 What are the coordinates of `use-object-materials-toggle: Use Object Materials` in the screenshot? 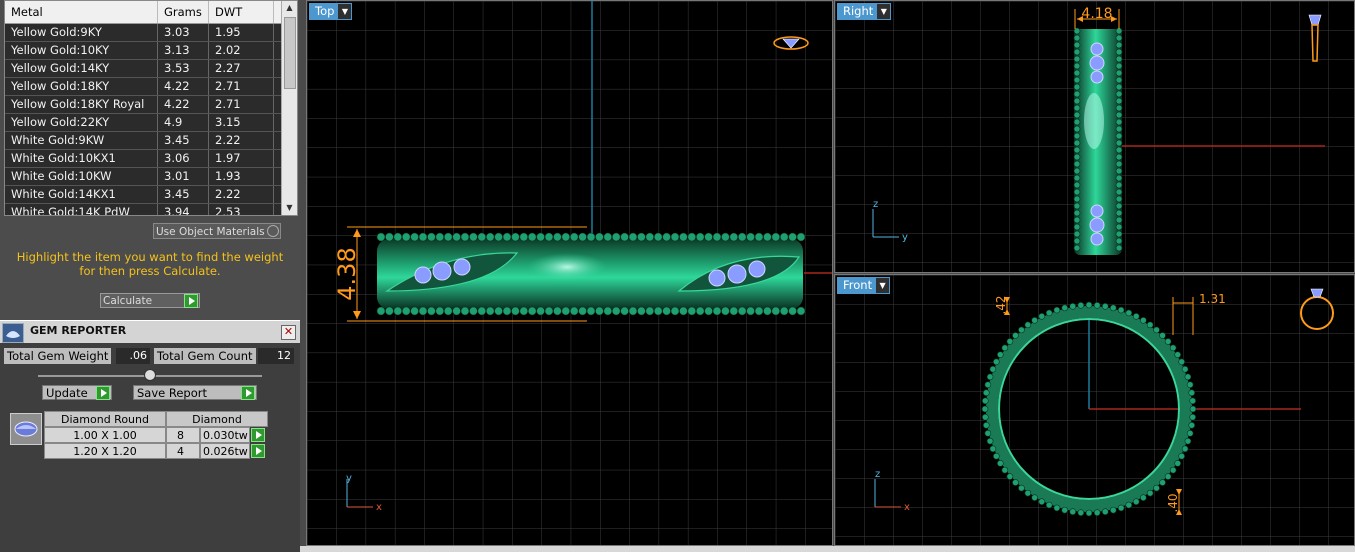 It's located at (217, 231).